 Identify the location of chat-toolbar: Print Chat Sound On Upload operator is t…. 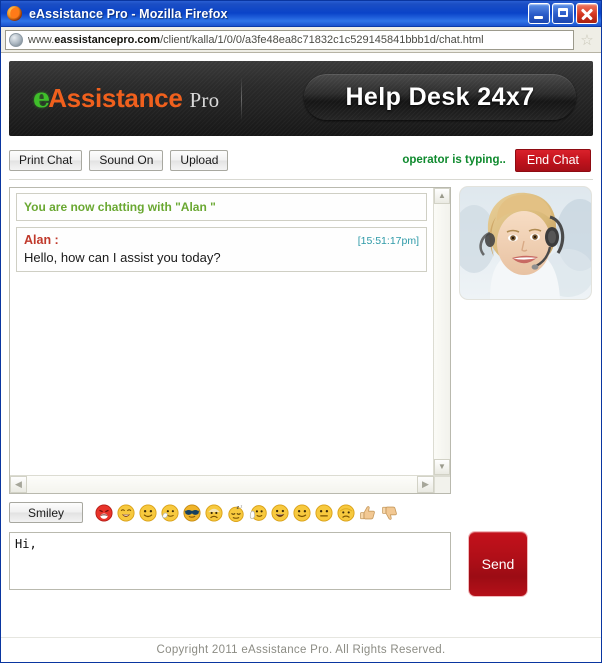
(301, 162).